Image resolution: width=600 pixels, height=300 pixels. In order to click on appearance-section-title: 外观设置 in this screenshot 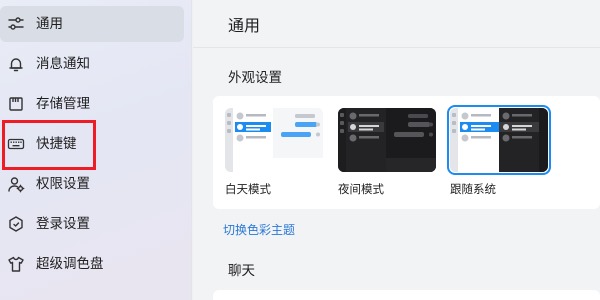, I will do `click(255, 78)`.